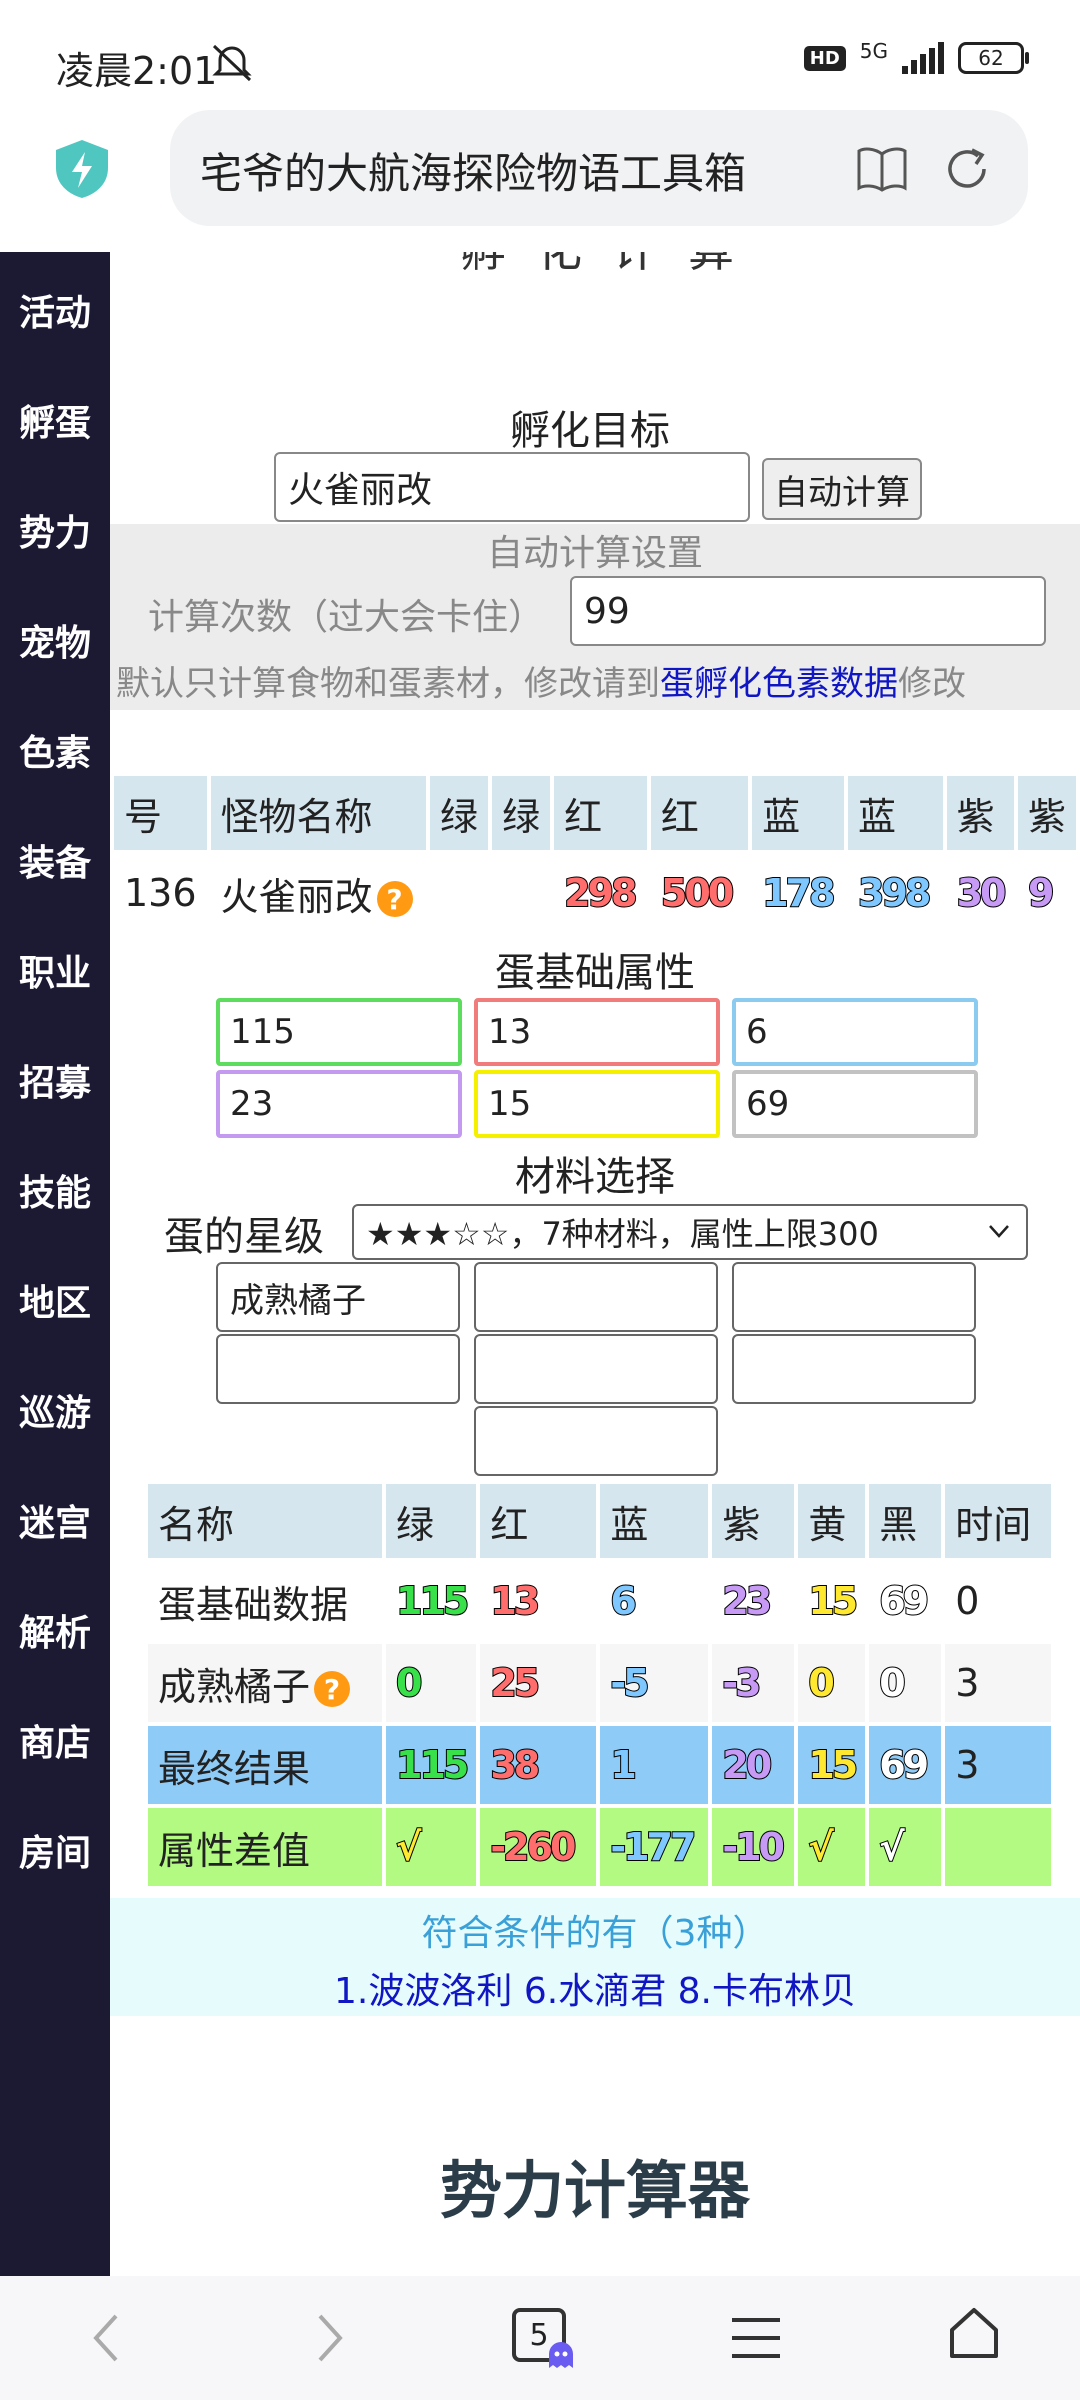 This screenshot has height=2400, width=1080. Describe the element at coordinates (55, 640) in the screenshot. I see `nav-item-pet: 宠物` at that location.